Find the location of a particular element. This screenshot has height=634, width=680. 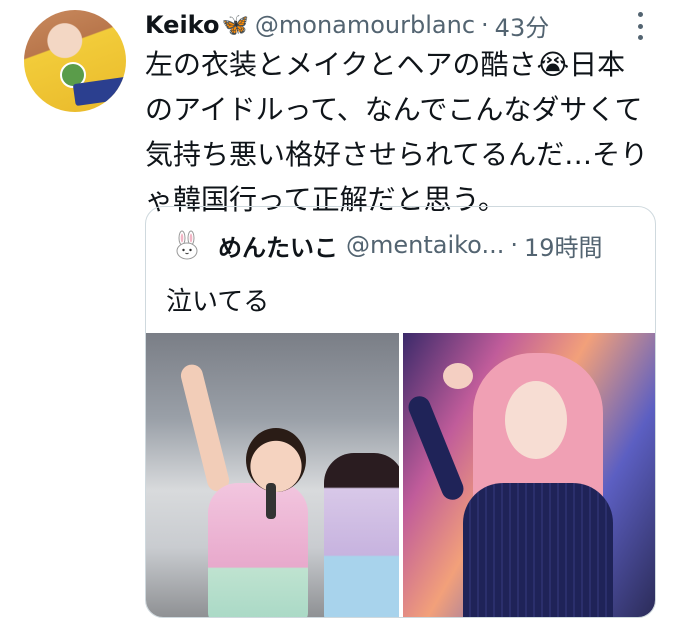

performer-hand is located at coordinates (458, 376).